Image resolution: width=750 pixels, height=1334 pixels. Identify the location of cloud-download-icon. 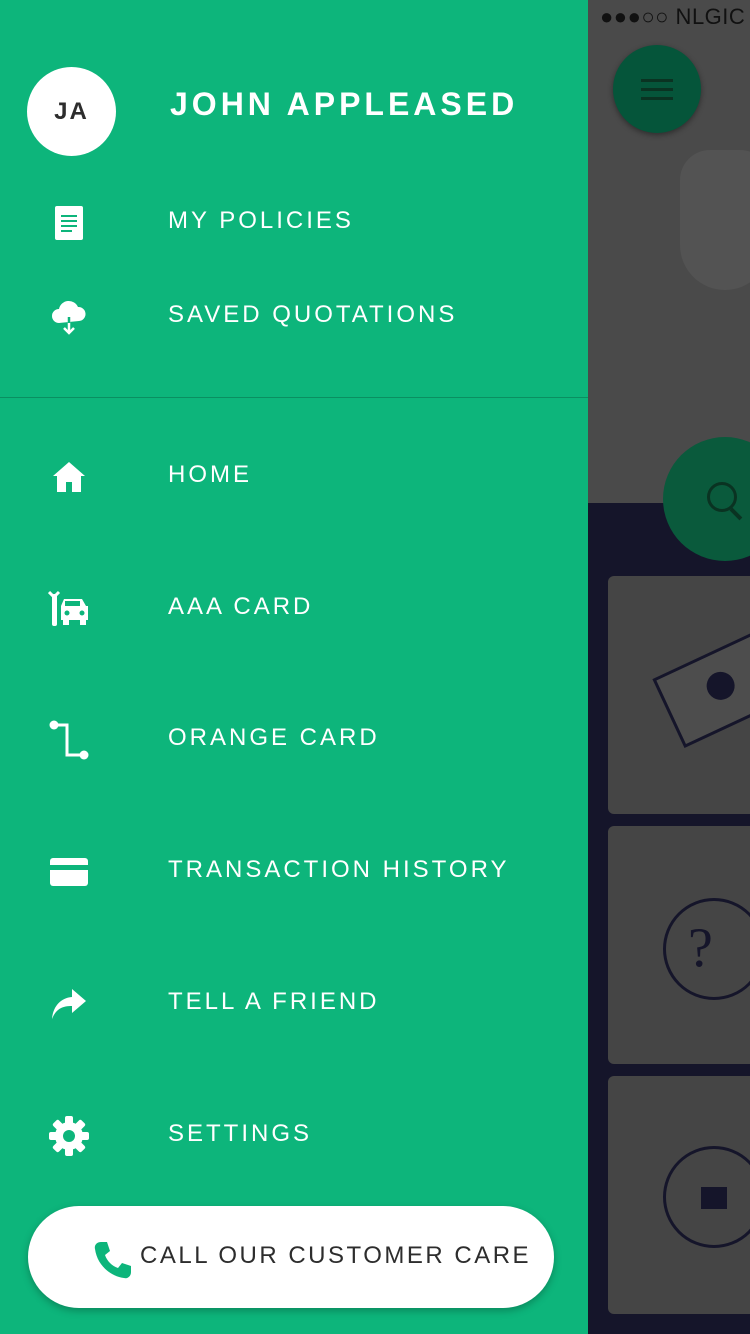
(69, 317).